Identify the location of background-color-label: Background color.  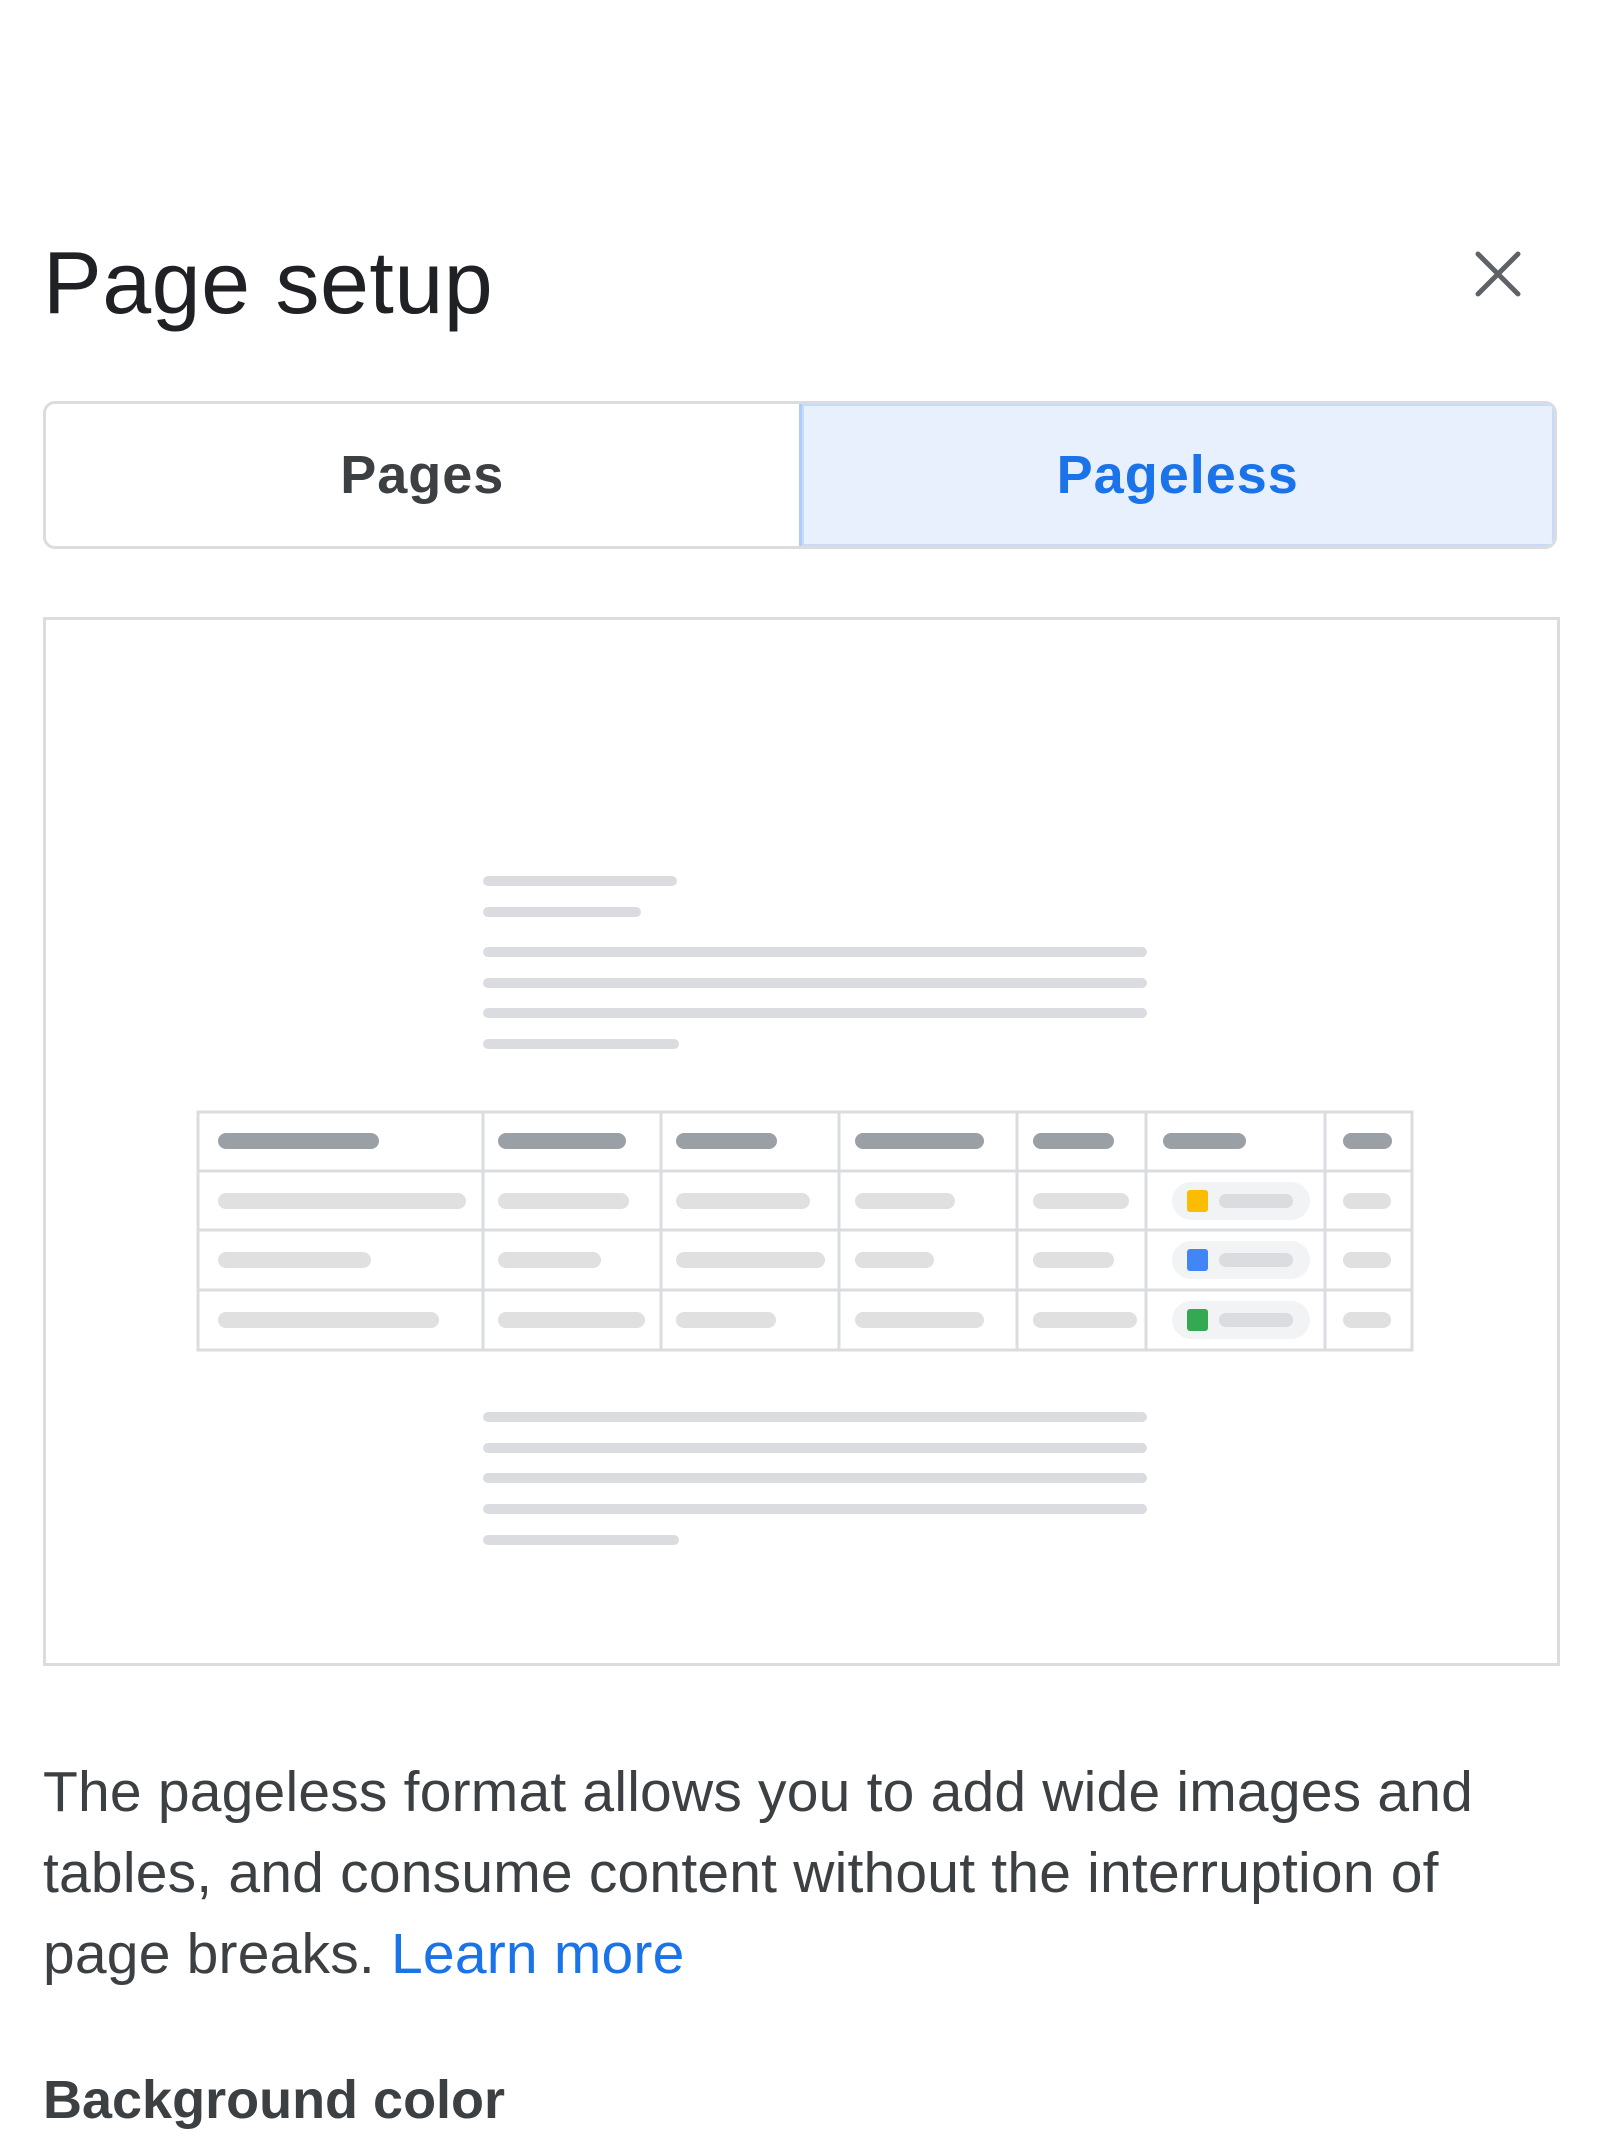
(274, 2100).